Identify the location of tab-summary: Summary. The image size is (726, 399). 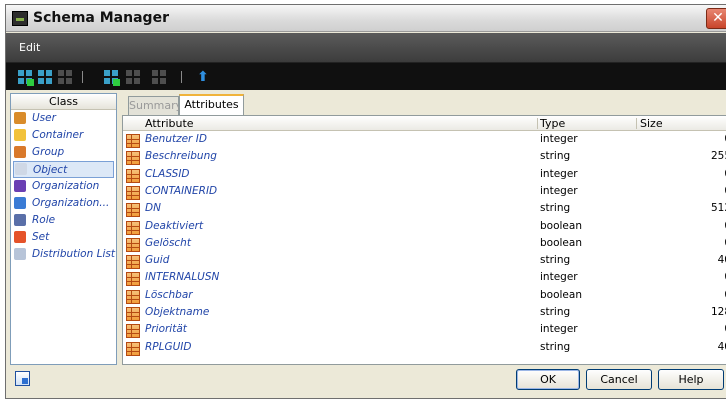
(155, 105).